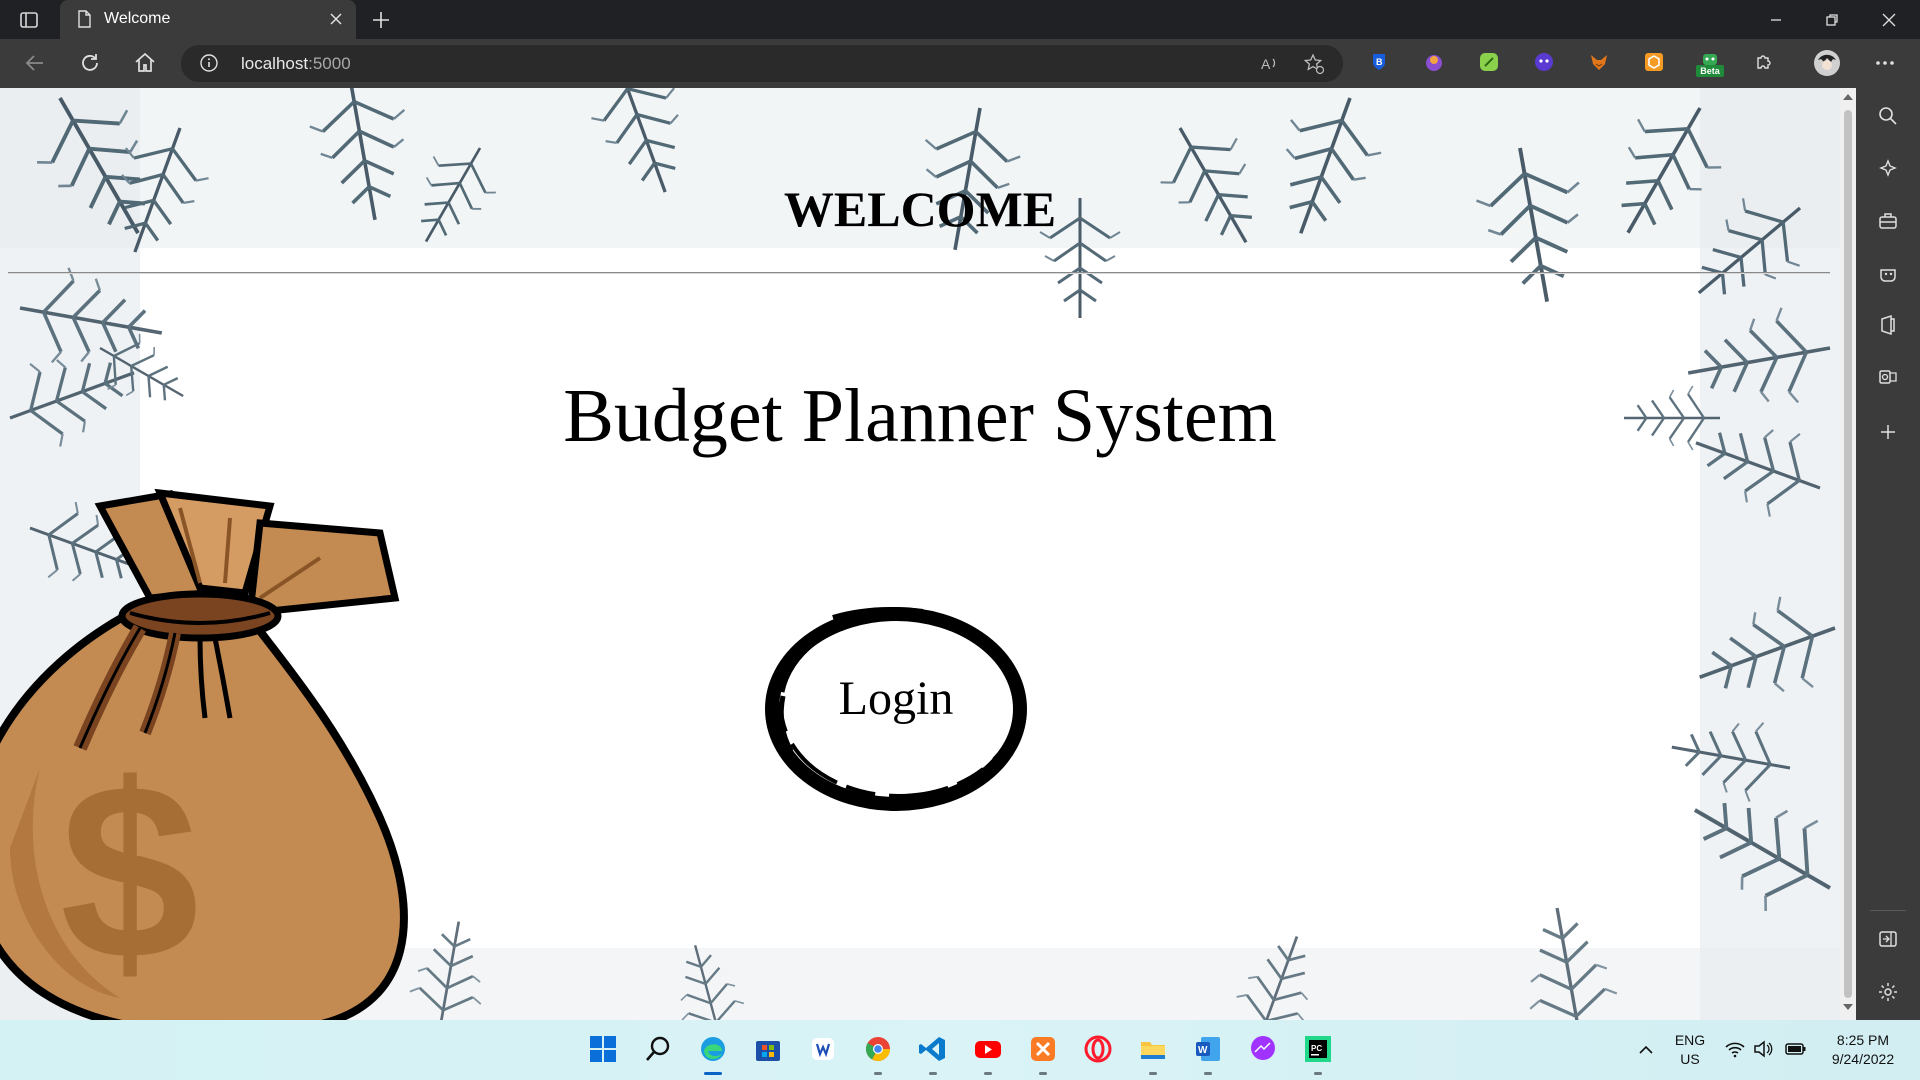 Image resolution: width=1920 pixels, height=1080 pixels. Describe the element at coordinates (90, 63) in the screenshot. I see `refresh-icon` at that location.